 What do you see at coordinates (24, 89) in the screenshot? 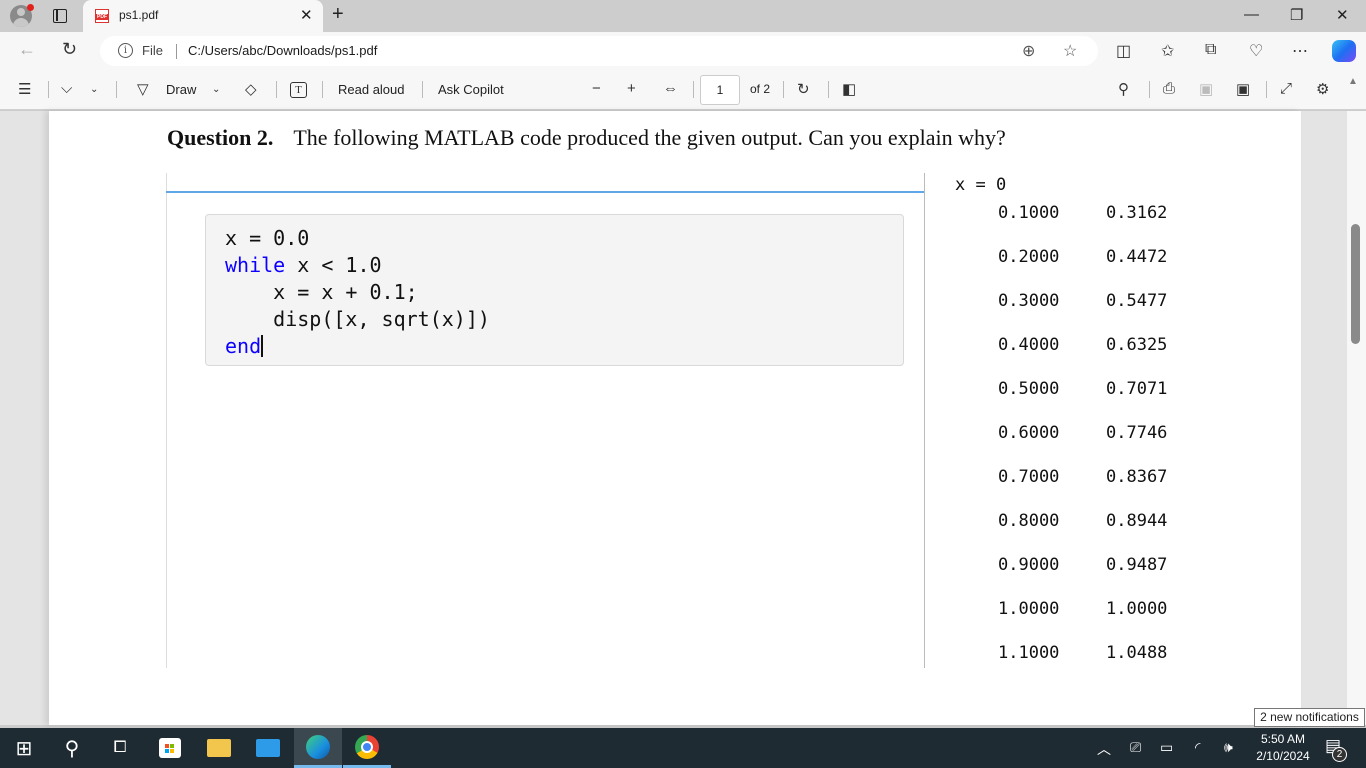
I see `contents-list-icon: ☰` at bounding box center [24, 89].